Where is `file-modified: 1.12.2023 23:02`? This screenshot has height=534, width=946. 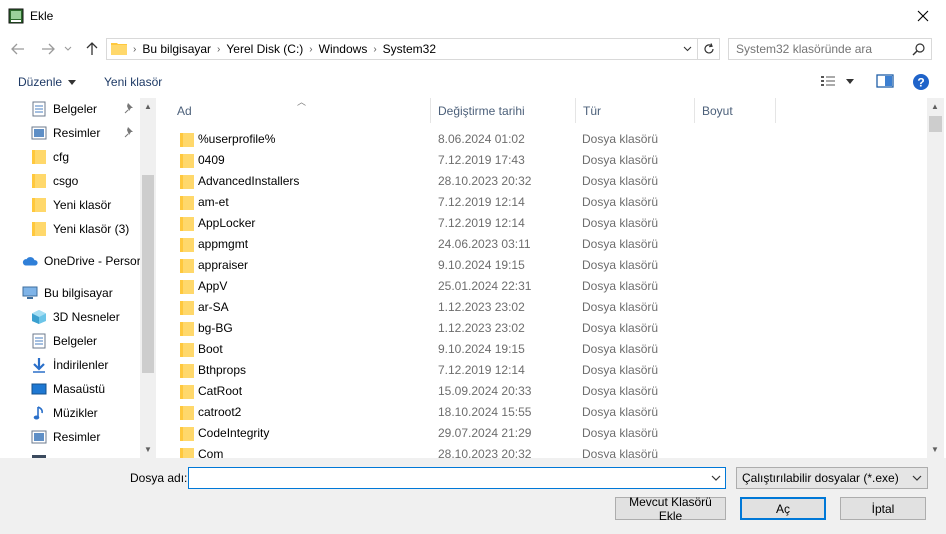 file-modified: 1.12.2023 23:02 is located at coordinates (481, 307).